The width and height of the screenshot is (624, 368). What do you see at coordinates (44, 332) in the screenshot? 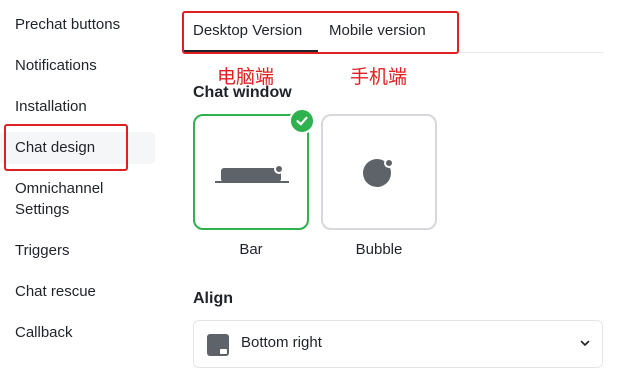
I see `sidebar-item-callback: Callback` at bounding box center [44, 332].